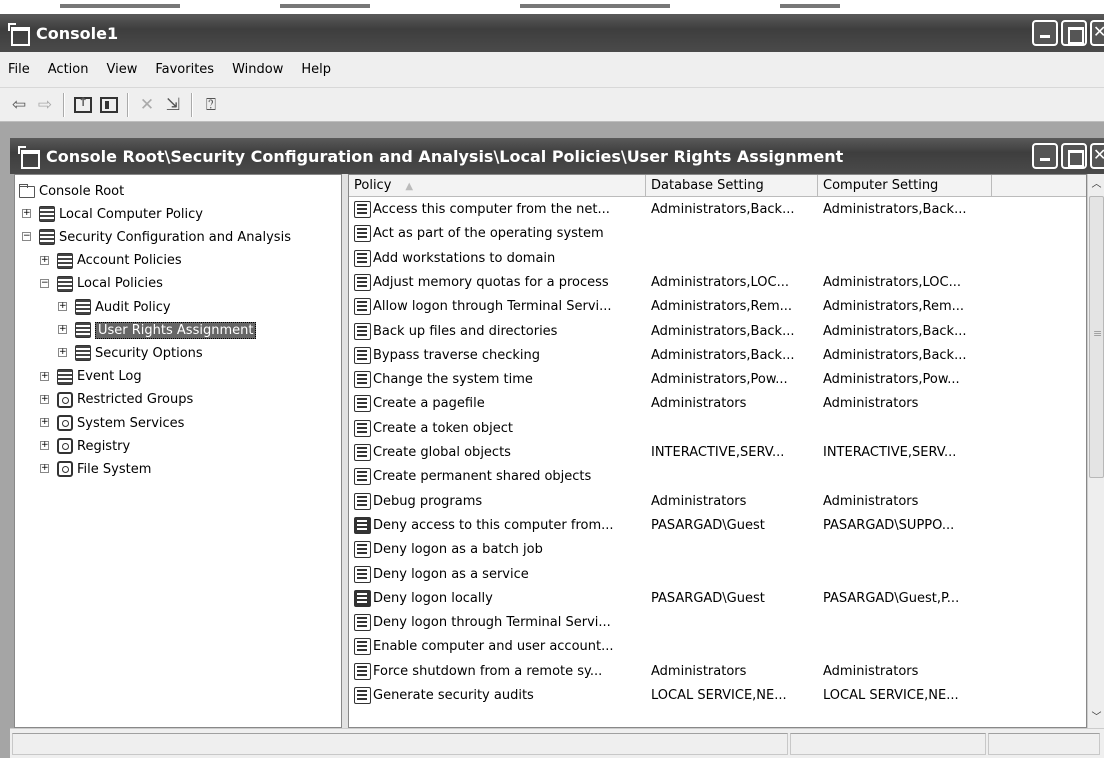 Image resolution: width=1104 pixels, height=758 pixels. What do you see at coordinates (552, 33) in the screenshot?
I see `console-title-bar: Console1` at bounding box center [552, 33].